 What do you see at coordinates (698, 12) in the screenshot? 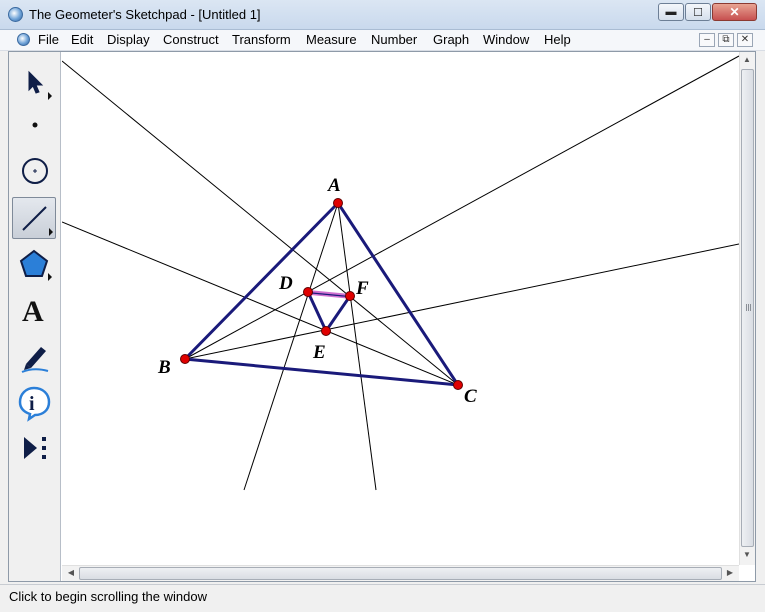
I see `maximize-button: ☐` at bounding box center [698, 12].